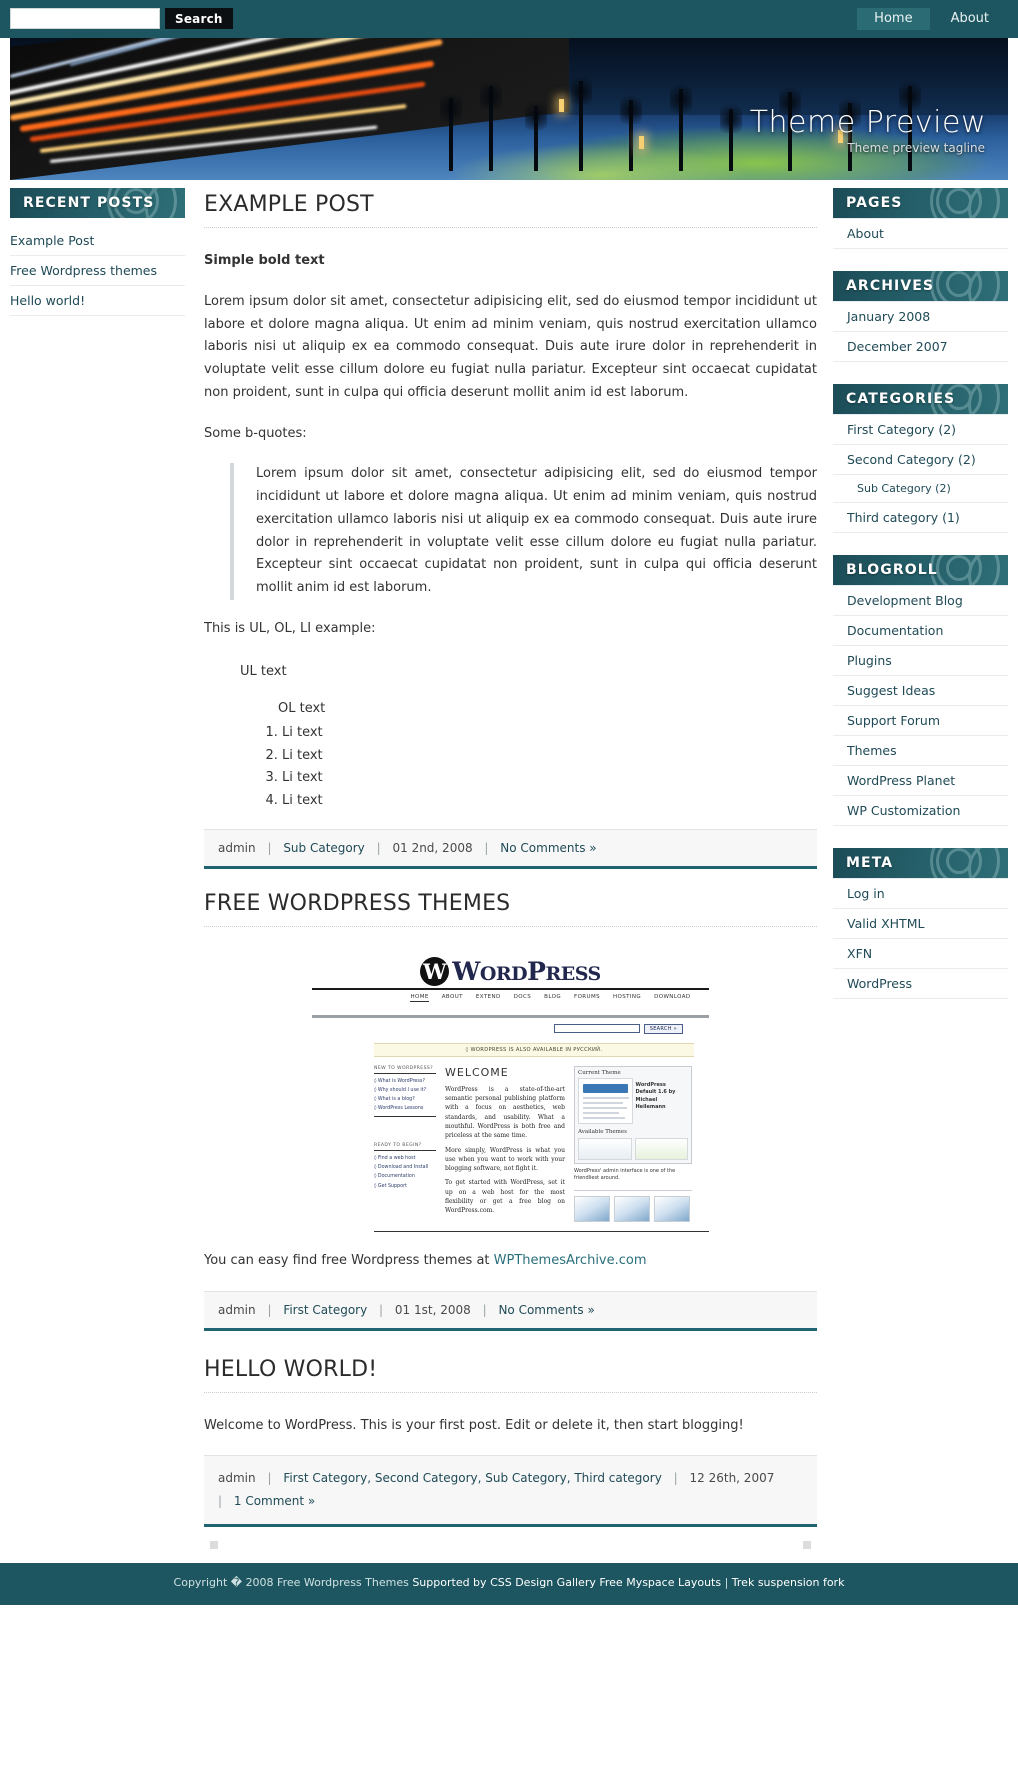  Describe the element at coordinates (570, 1260) in the screenshot. I see `wpthemesarchive-link: WPThemesArchive.com` at that location.